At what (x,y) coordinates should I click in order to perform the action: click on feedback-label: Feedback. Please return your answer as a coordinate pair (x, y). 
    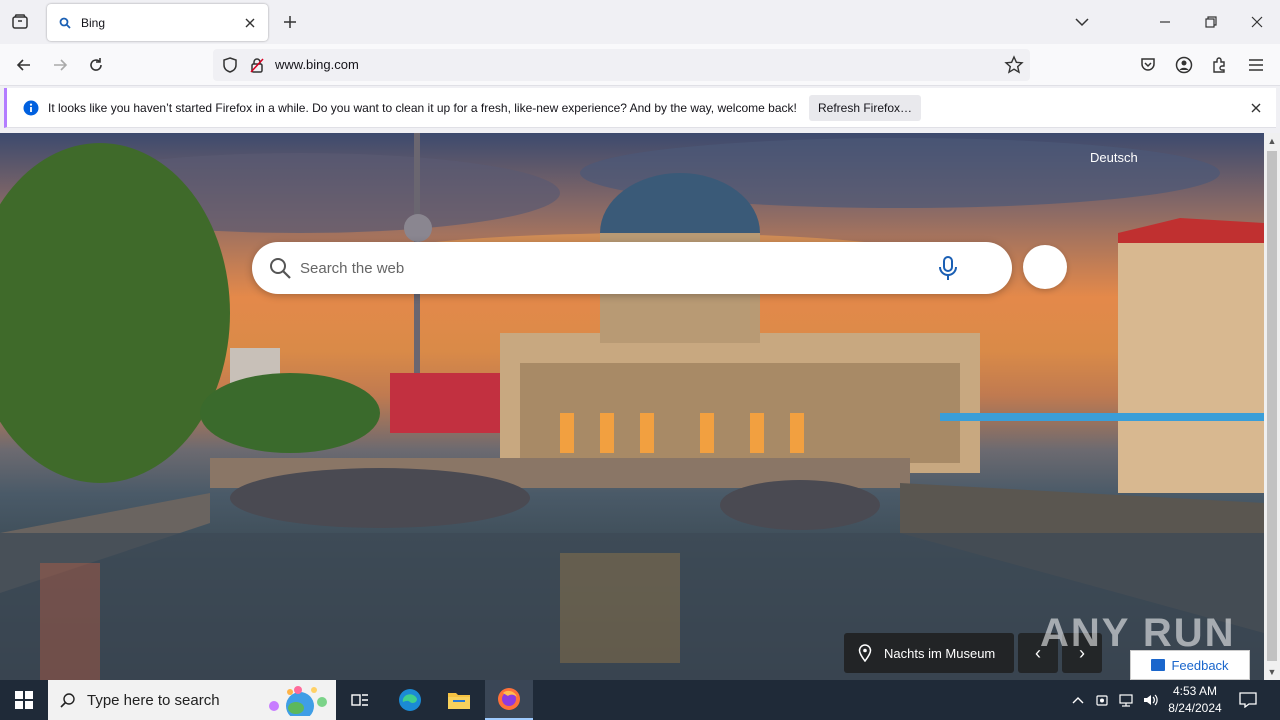
    Looking at the image, I should click on (1200, 665).